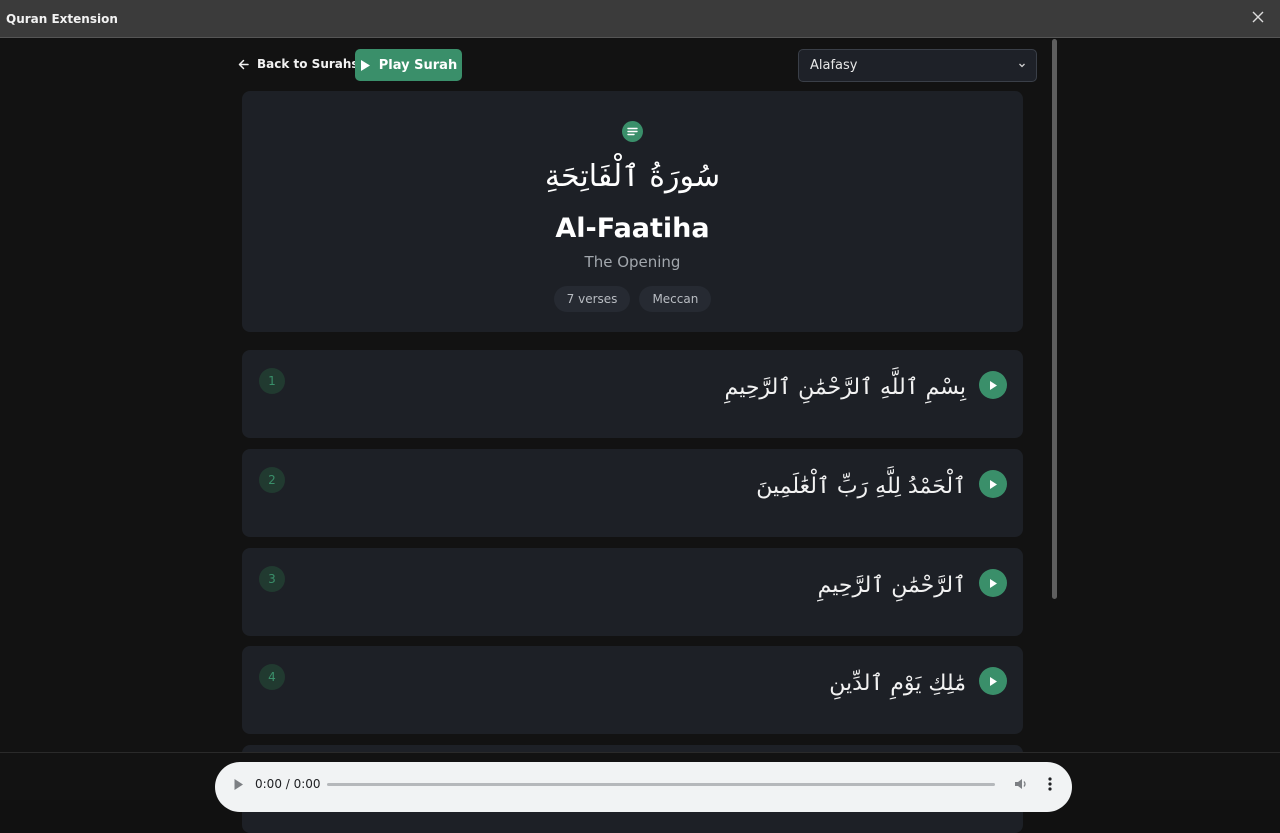  What do you see at coordinates (1054, 319) in the screenshot?
I see `scrollbar` at bounding box center [1054, 319].